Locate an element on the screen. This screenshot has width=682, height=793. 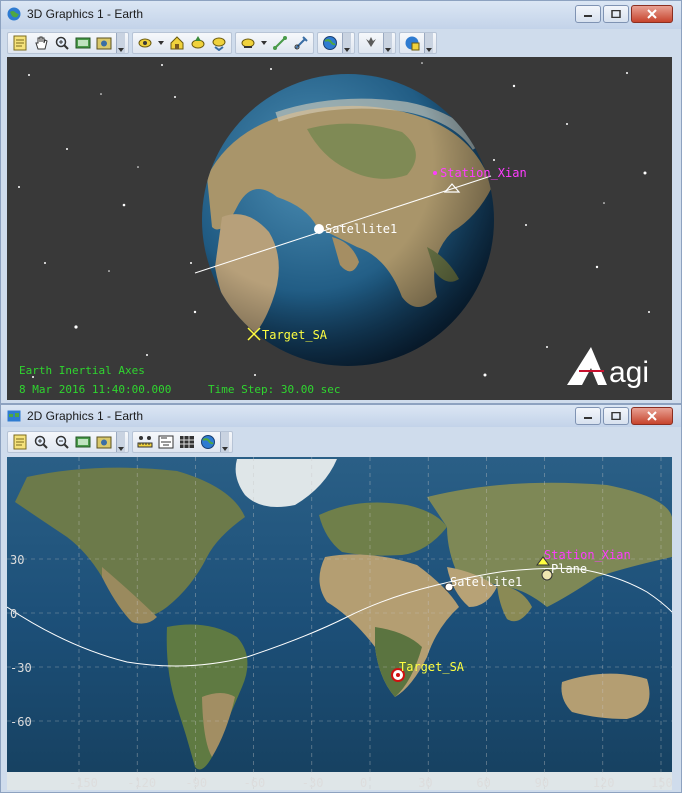
satellite-marker: Satellite1 is located at coordinates (355, 229).